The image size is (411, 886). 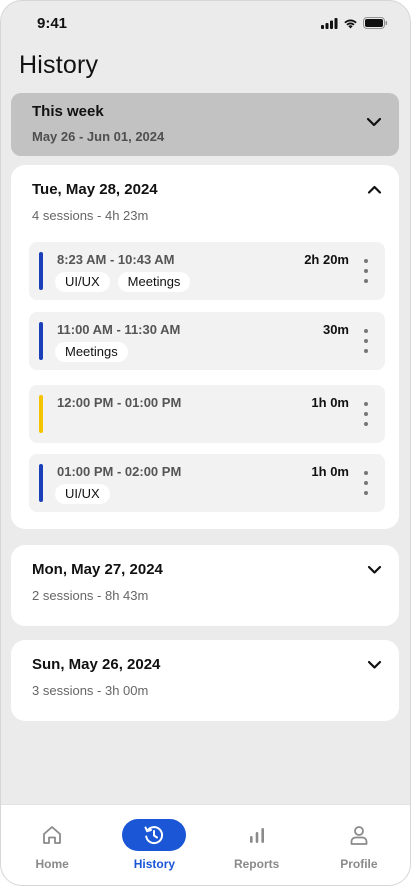 I want to click on session-item: 8:23 AM - 10:43 AM 2h 20m UI/UX Meetings, so click(x=207, y=271).